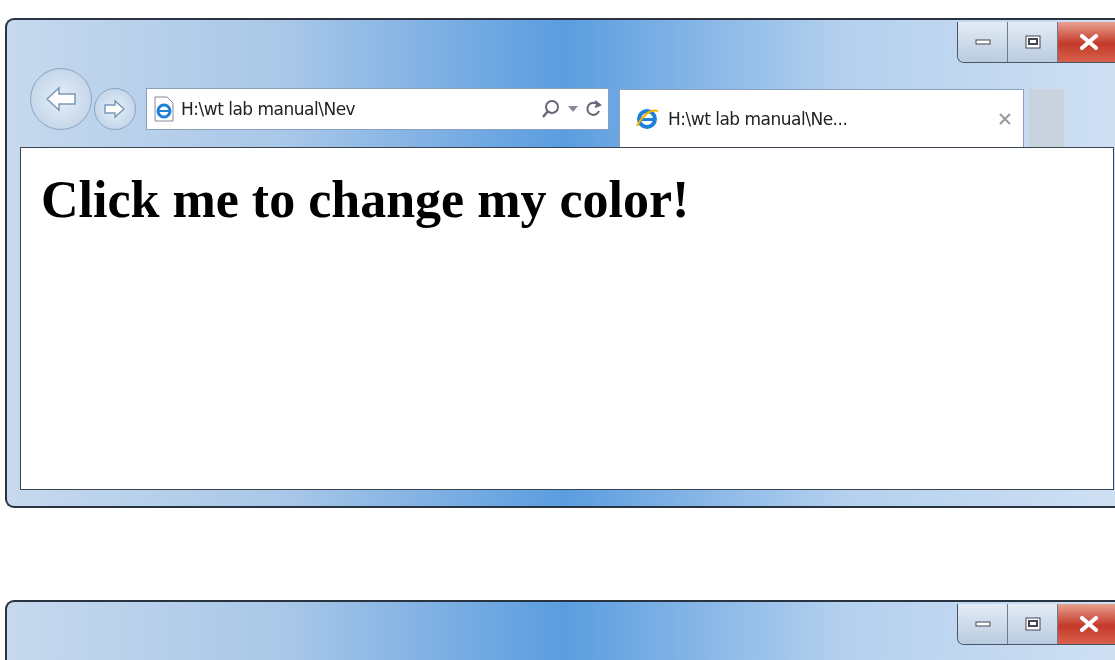 This screenshot has height=660, width=1115. What do you see at coordinates (269, 109) in the screenshot?
I see `address-text: H:\wt lab manual\Nev` at bounding box center [269, 109].